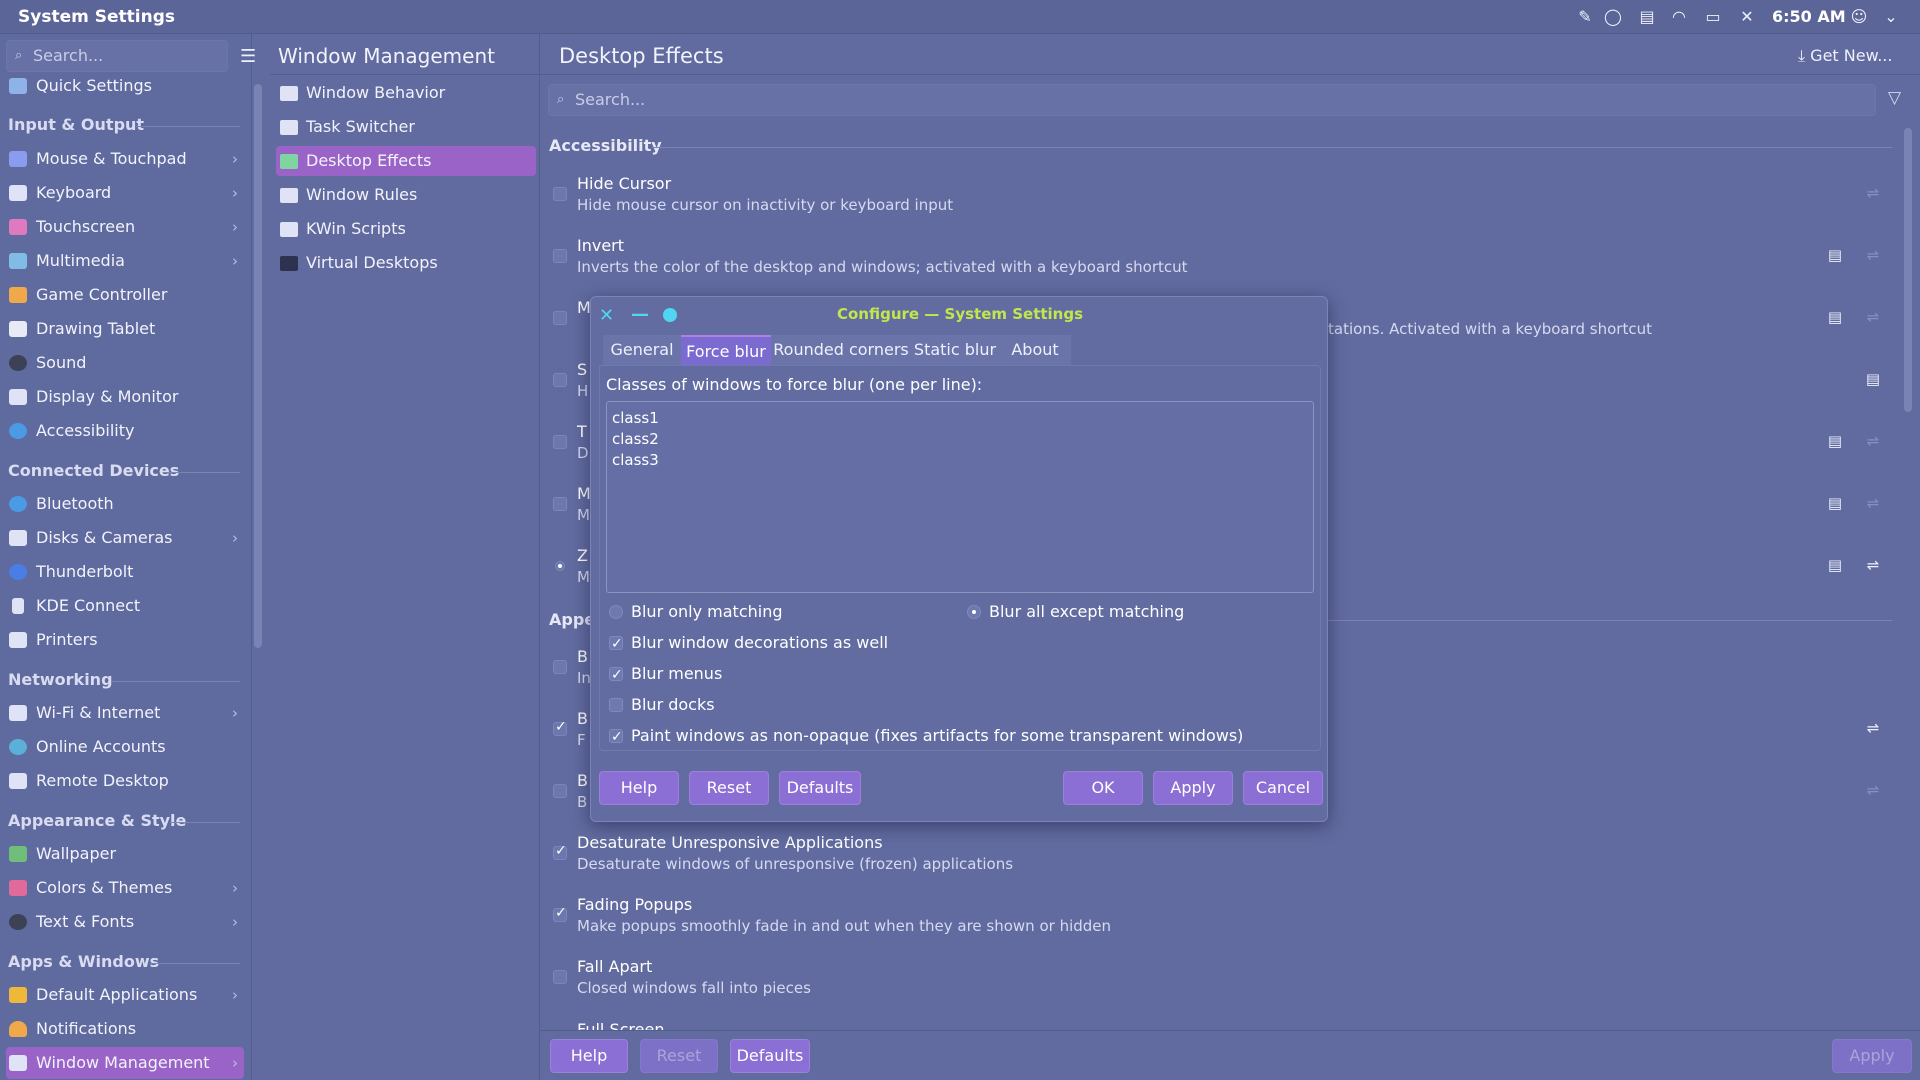 This screenshot has height=1080, width=1920. Describe the element at coordinates (258, 366) in the screenshot. I see `sidebar-scrollbar` at that location.